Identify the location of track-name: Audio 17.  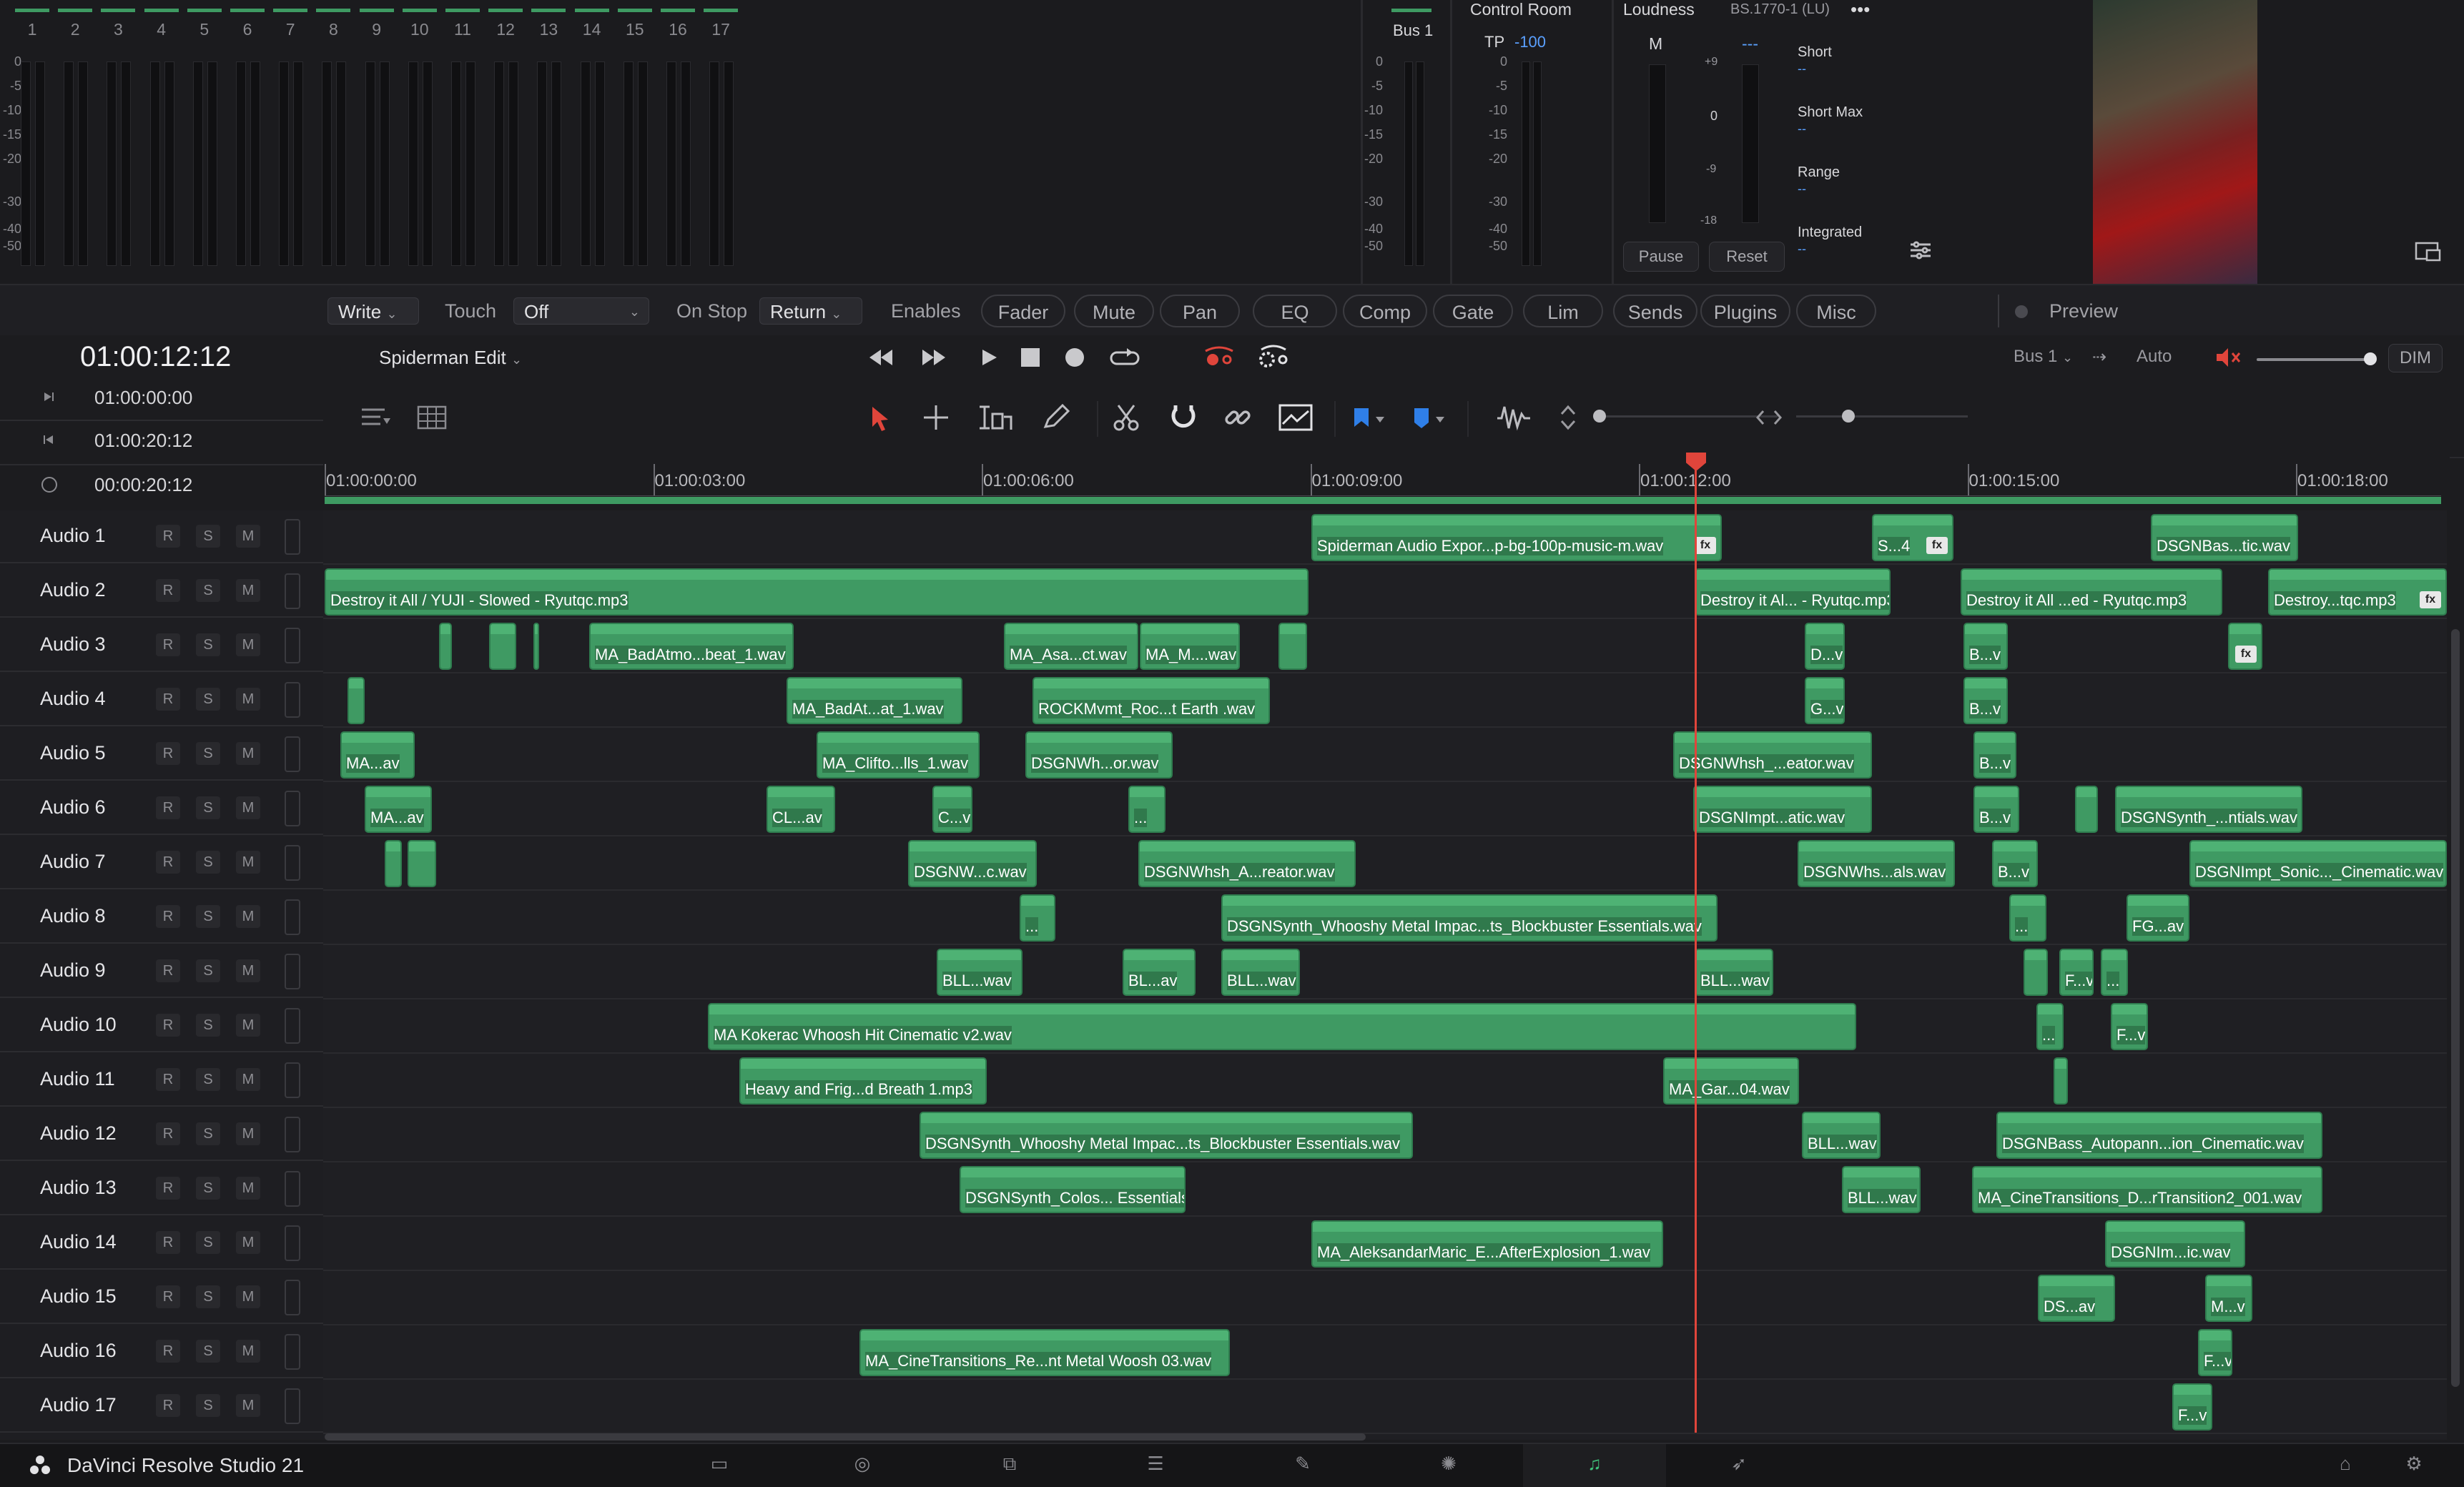
(79, 1405).